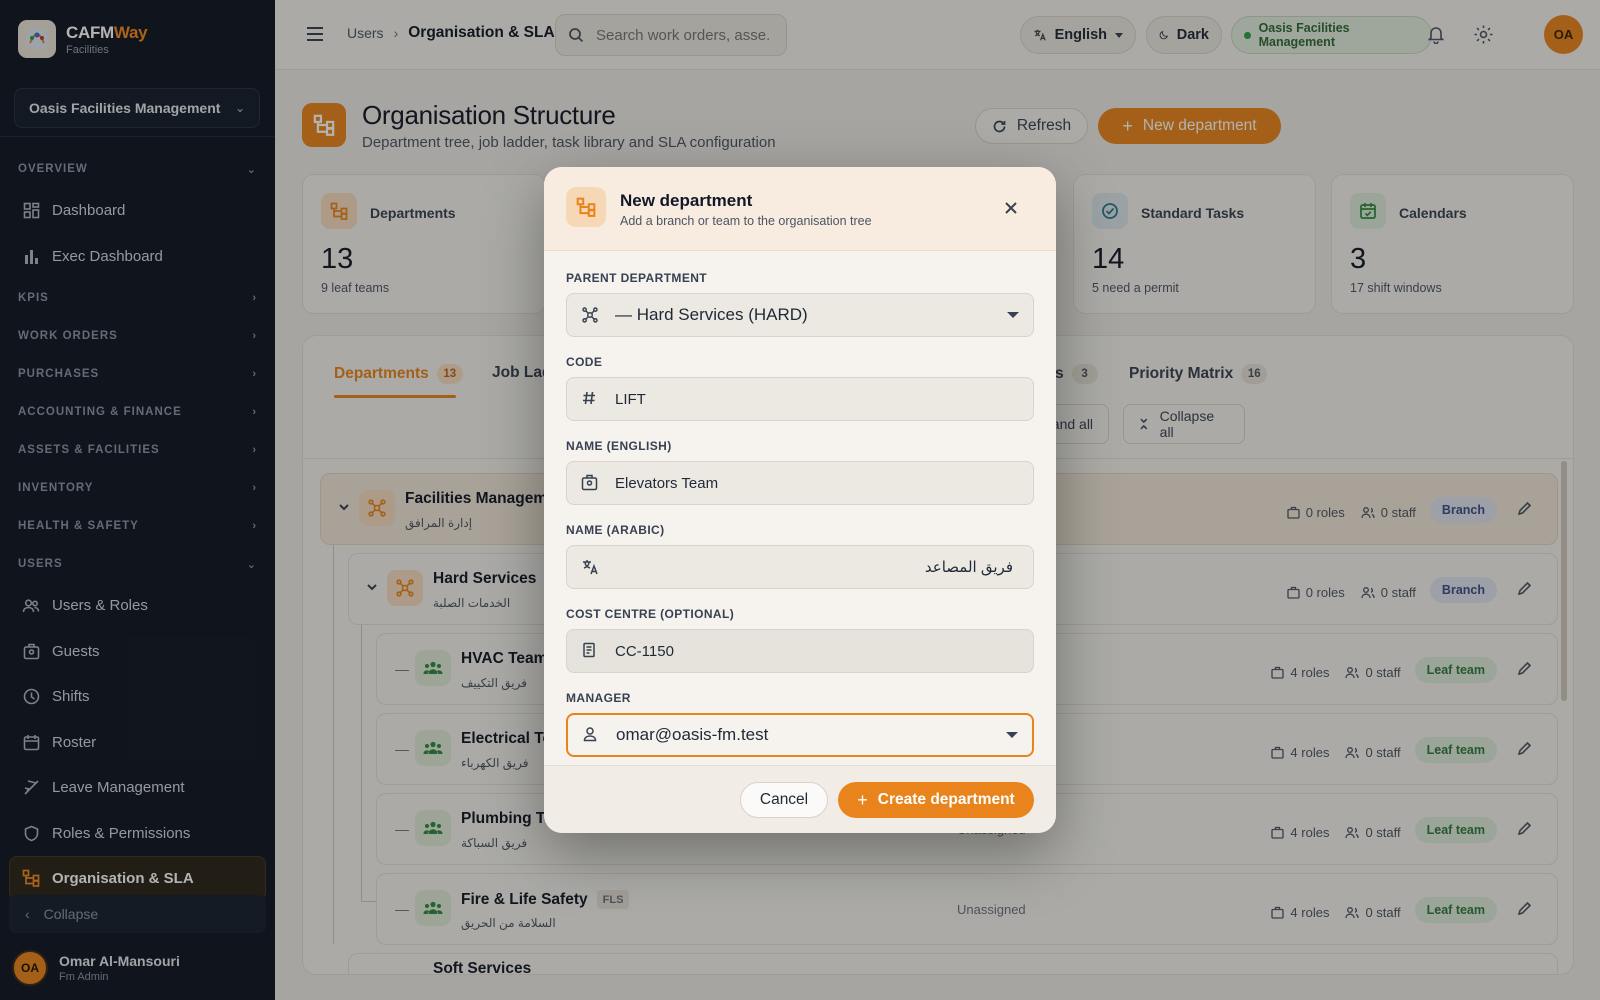  I want to click on translate-icon, so click(590, 567).